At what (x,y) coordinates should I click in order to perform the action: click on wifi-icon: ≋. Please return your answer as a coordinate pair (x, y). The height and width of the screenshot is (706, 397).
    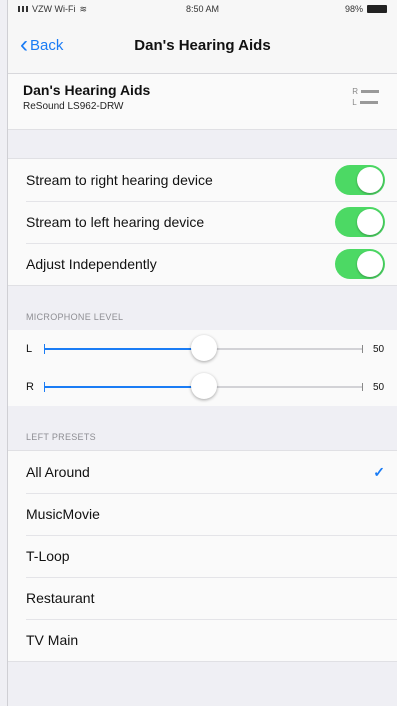
    Looking at the image, I should click on (83, 8).